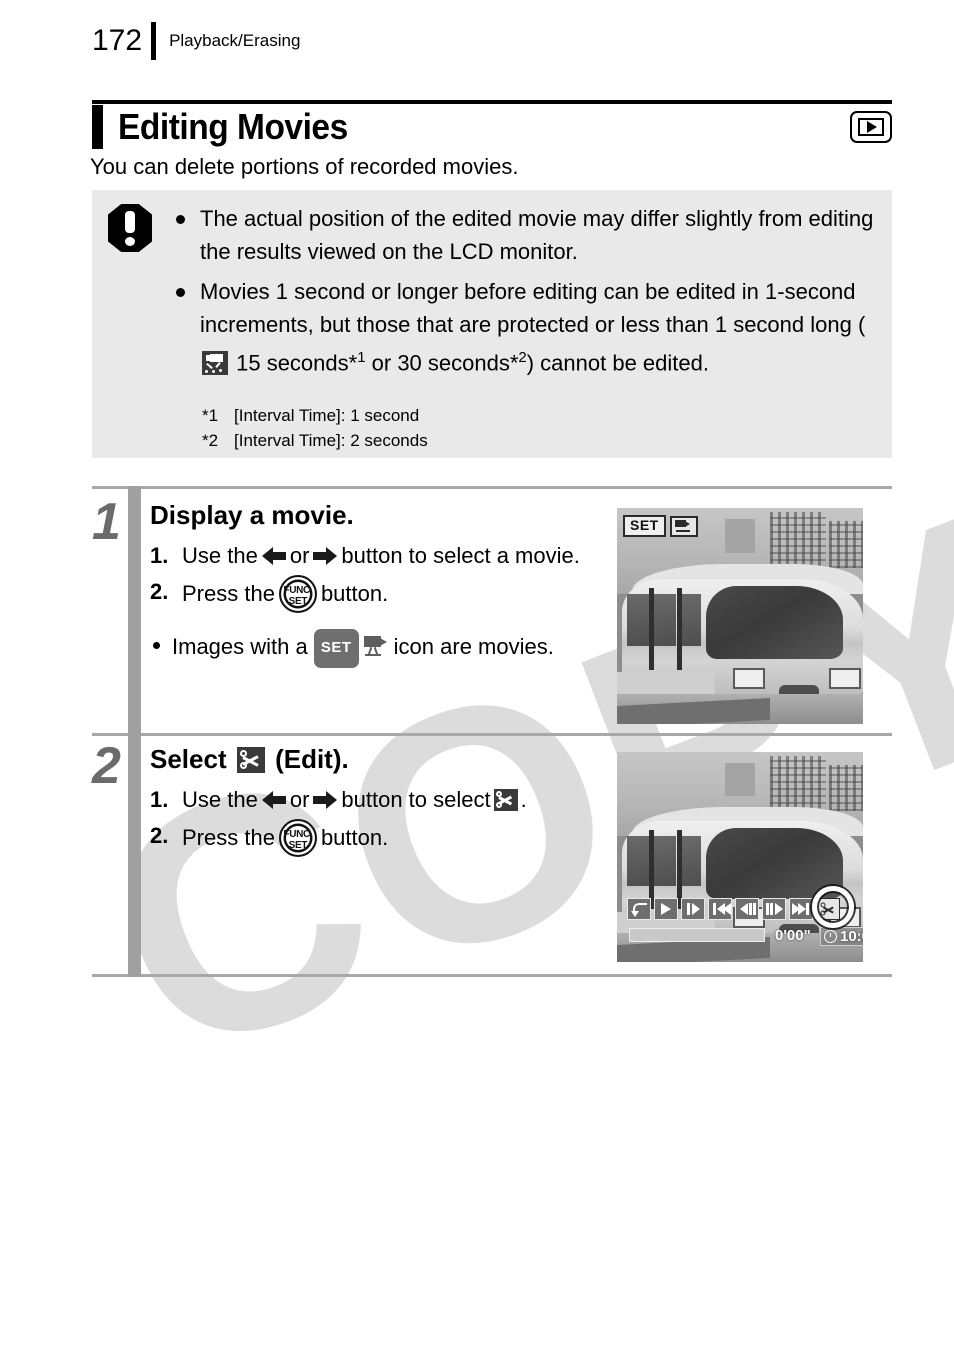 The height and width of the screenshot is (1345, 954). I want to click on exit-button, so click(639, 909).